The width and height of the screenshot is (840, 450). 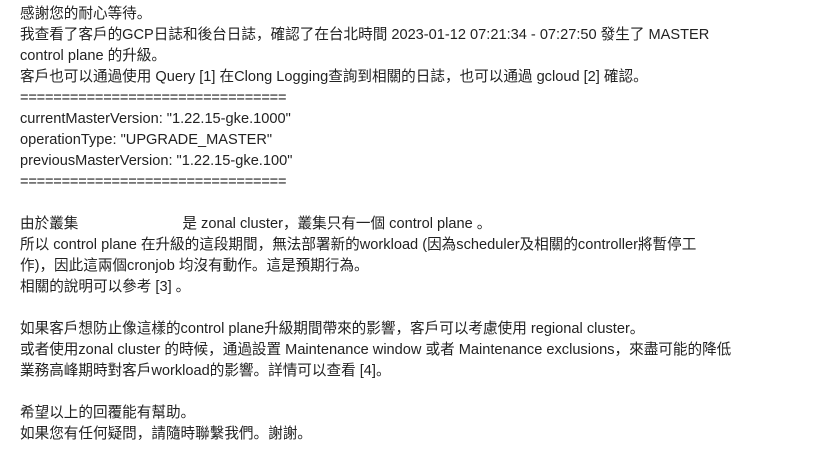 What do you see at coordinates (146, 140) in the screenshot?
I see `log-operation-type: operationType: "UPGRADE_MASTER"` at bounding box center [146, 140].